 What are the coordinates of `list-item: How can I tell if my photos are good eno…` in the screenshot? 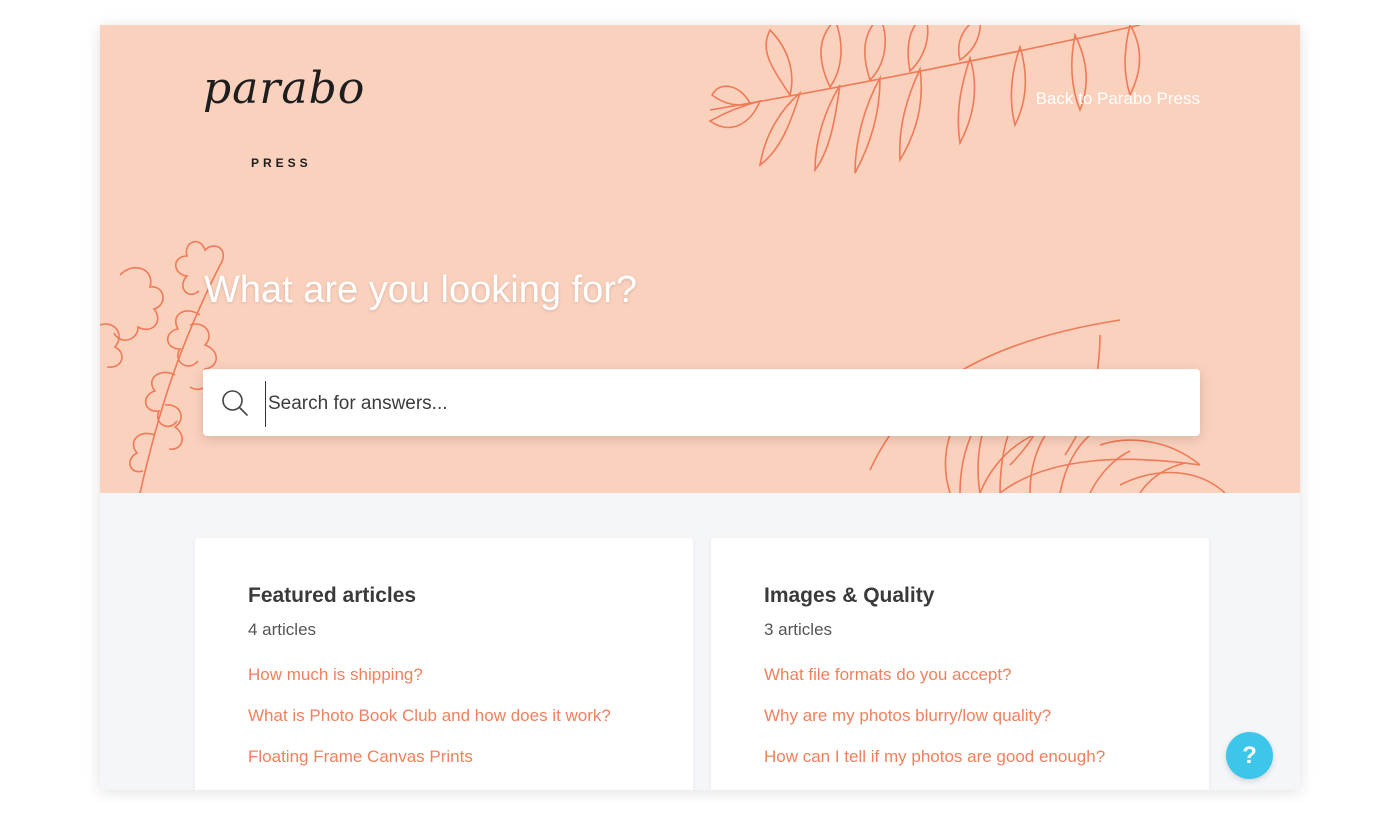 It's located at (934, 767).